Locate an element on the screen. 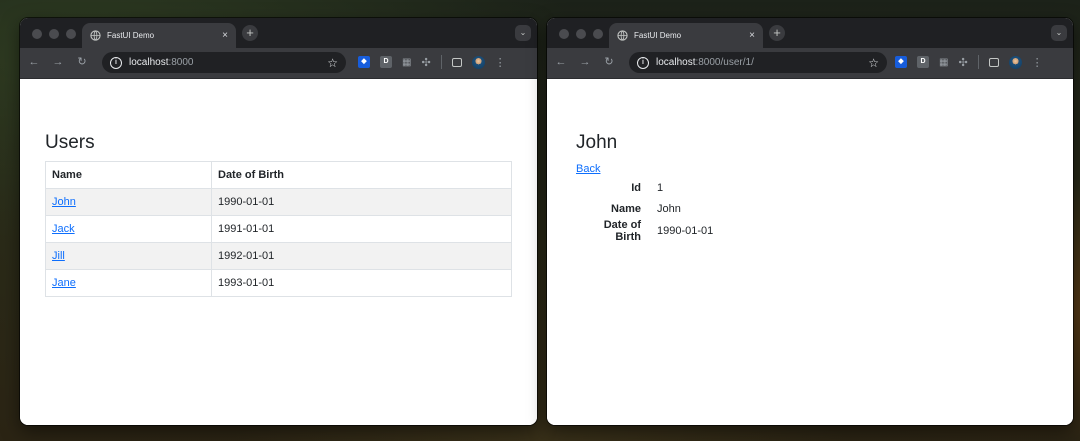 This screenshot has width=1080, height=441. name-cell: Jill is located at coordinates (128, 256).